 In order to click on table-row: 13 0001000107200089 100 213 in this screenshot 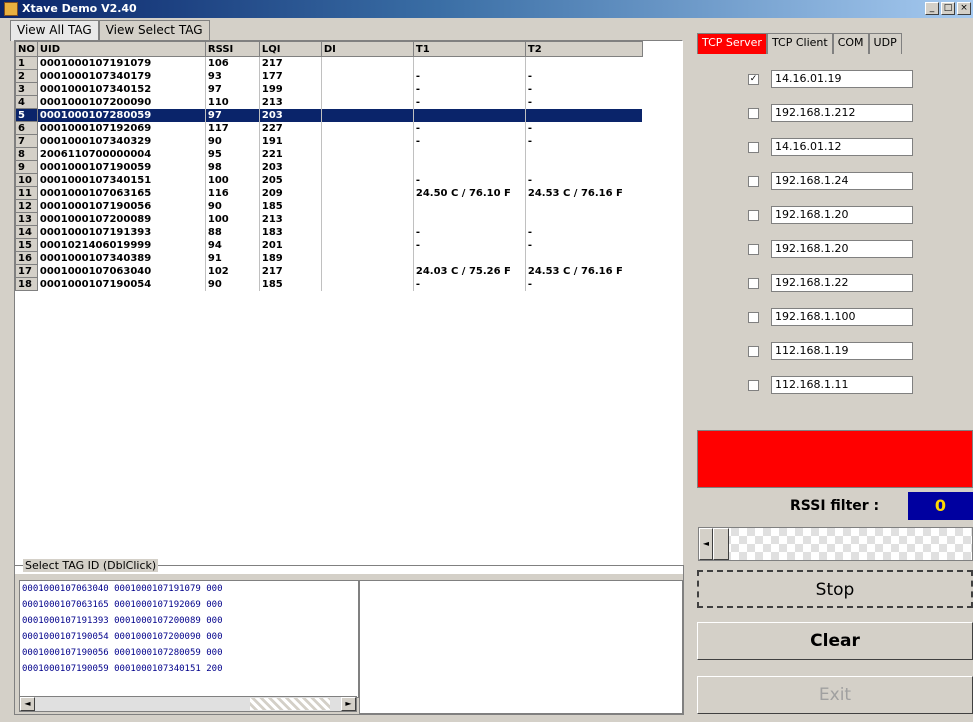, I will do `click(329, 219)`.